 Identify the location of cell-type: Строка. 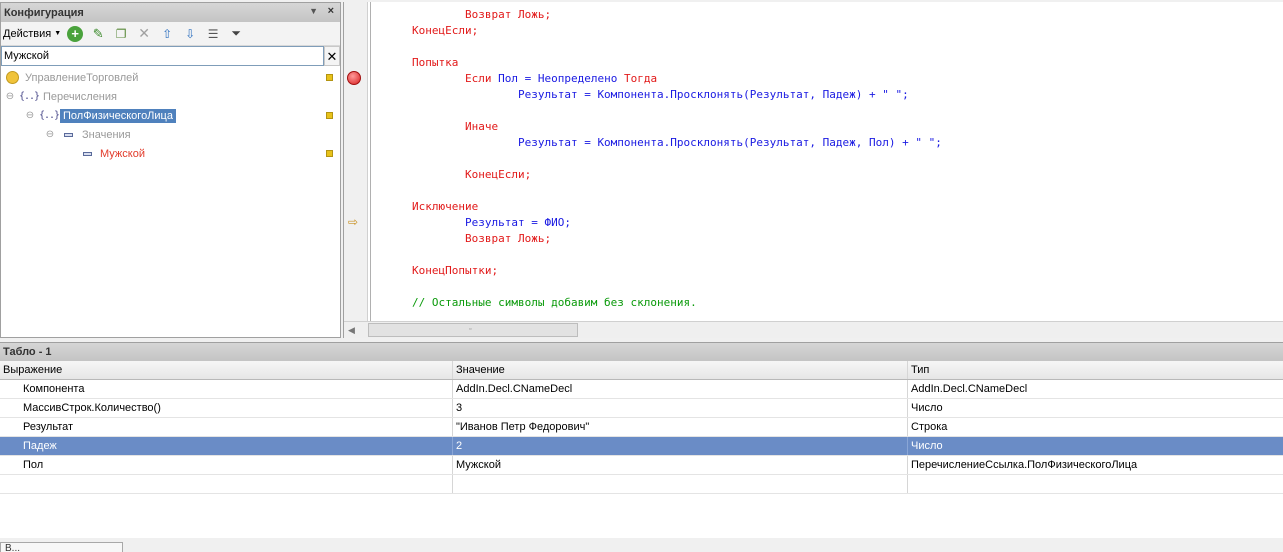
(1095, 427).